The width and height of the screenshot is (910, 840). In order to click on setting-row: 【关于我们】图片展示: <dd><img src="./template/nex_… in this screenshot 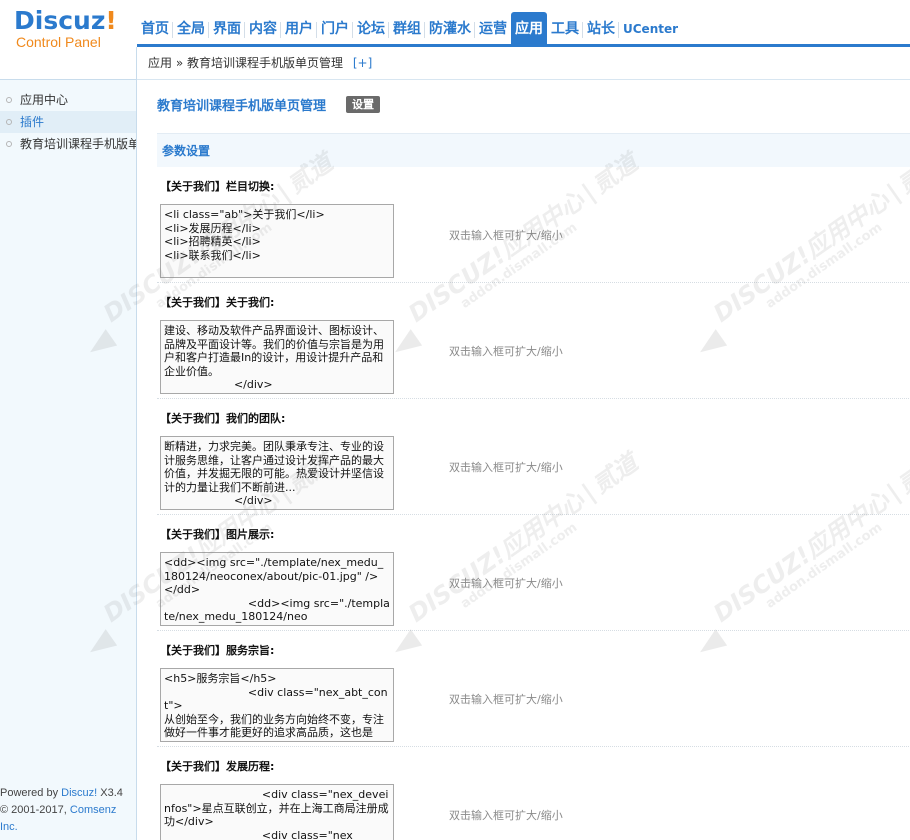, I will do `click(533, 573)`.